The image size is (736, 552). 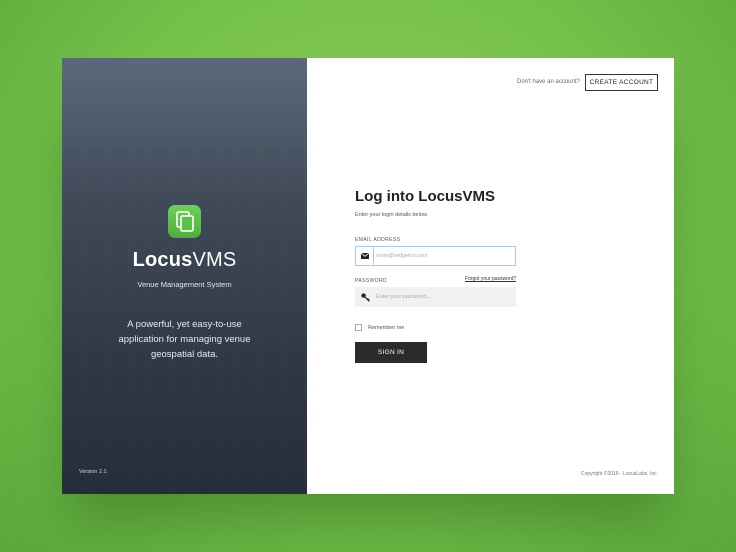 What do you see at coordinates (365, 297) in the screenshot?
I see `key-icon` at bounding box center [365, 297].